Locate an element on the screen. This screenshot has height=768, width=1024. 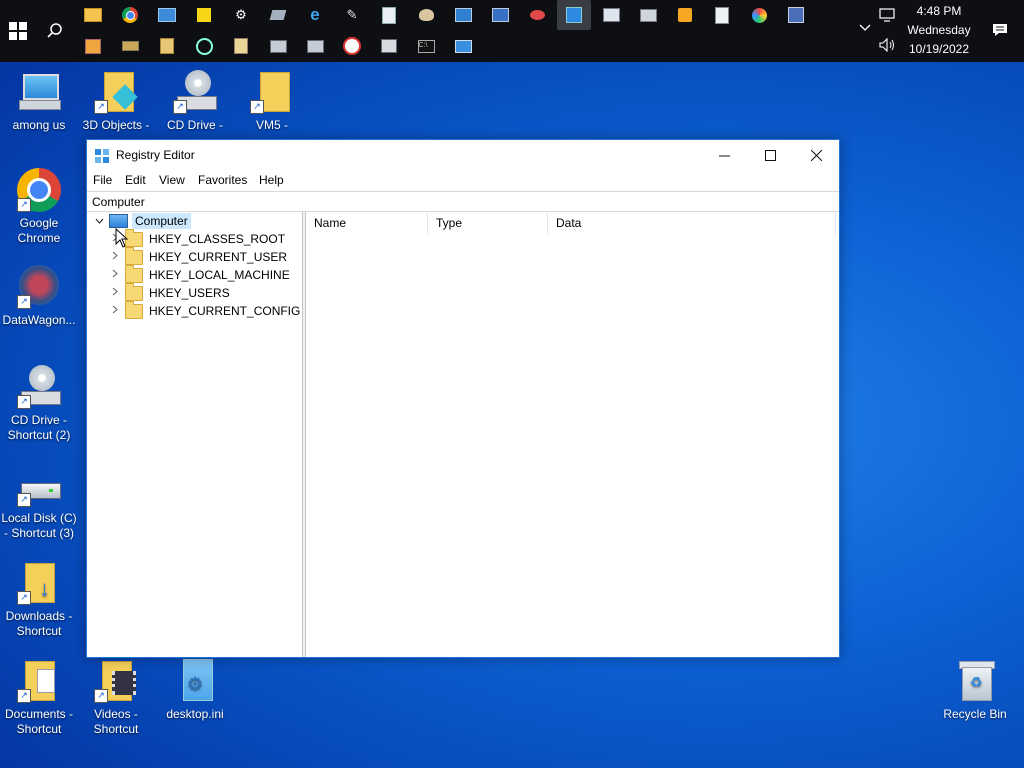
minimize-icon is located at coordinates (724, 156).